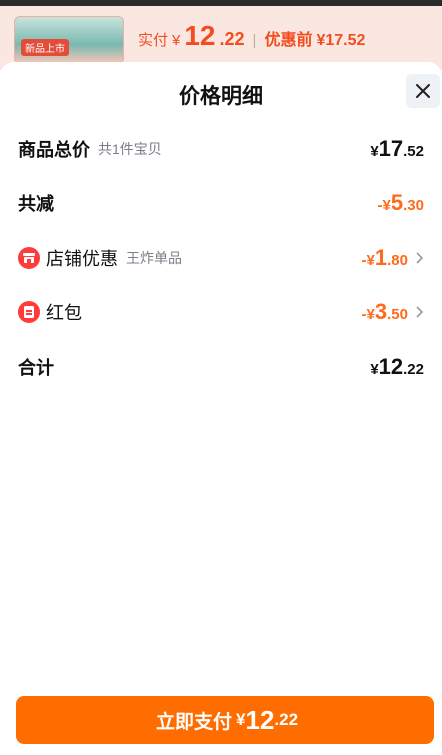 This screenshot has width=442, height=755. What do you see at coordinates (82, 259) in the screenshot?
I see `shop-discount-label: 店铺优惠` at bounding box center [82, 259].